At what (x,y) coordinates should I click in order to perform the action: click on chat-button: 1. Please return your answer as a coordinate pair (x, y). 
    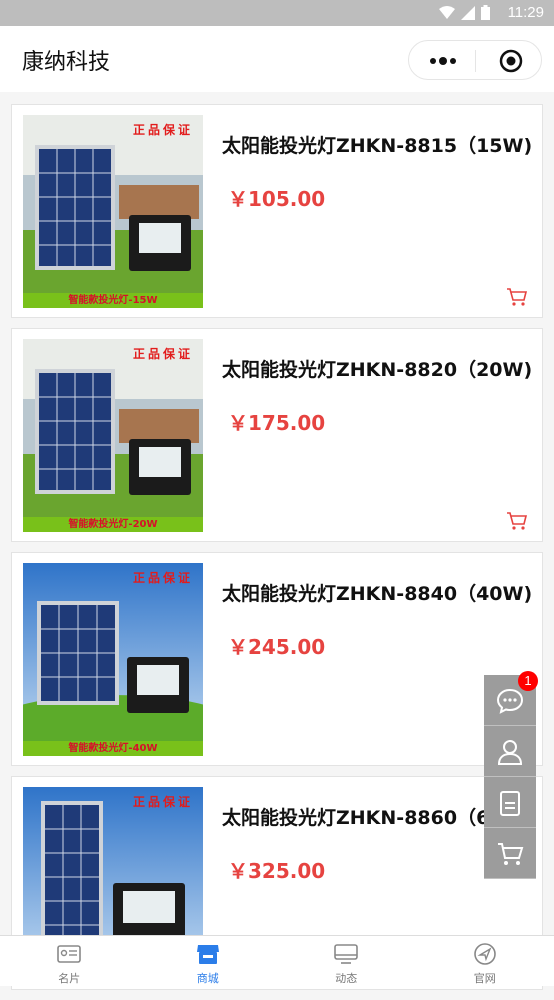
    Looking at the image, I should click on (510, 700).